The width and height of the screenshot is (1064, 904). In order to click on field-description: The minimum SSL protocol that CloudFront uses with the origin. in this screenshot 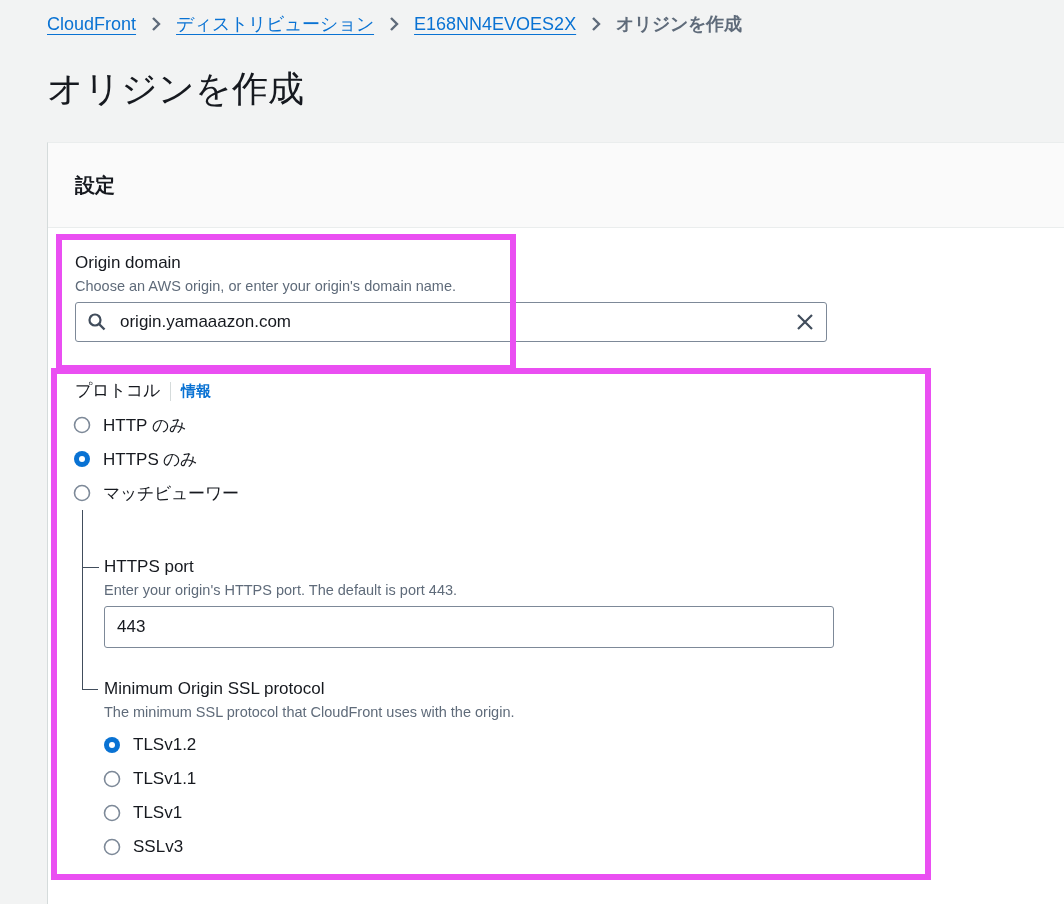, I will do `click(310, 712)`.